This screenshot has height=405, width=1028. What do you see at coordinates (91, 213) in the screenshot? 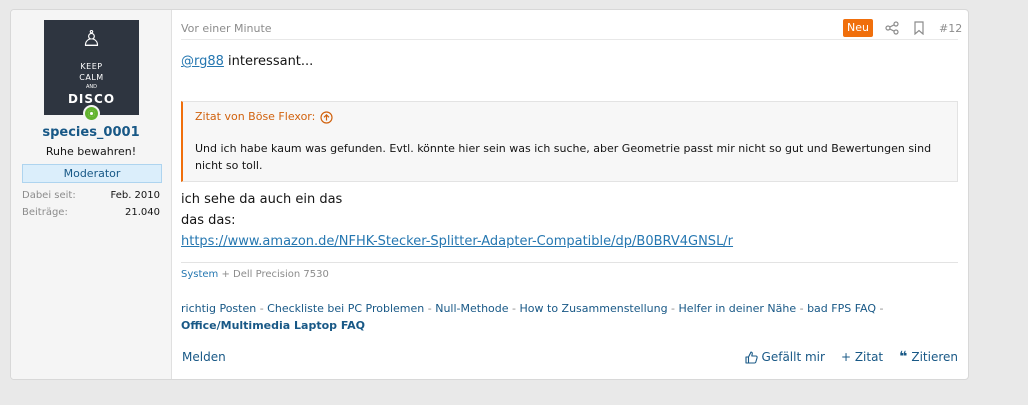
I see `stat-posts: Beiträge: 21.040` at bounding box center [91, 213].